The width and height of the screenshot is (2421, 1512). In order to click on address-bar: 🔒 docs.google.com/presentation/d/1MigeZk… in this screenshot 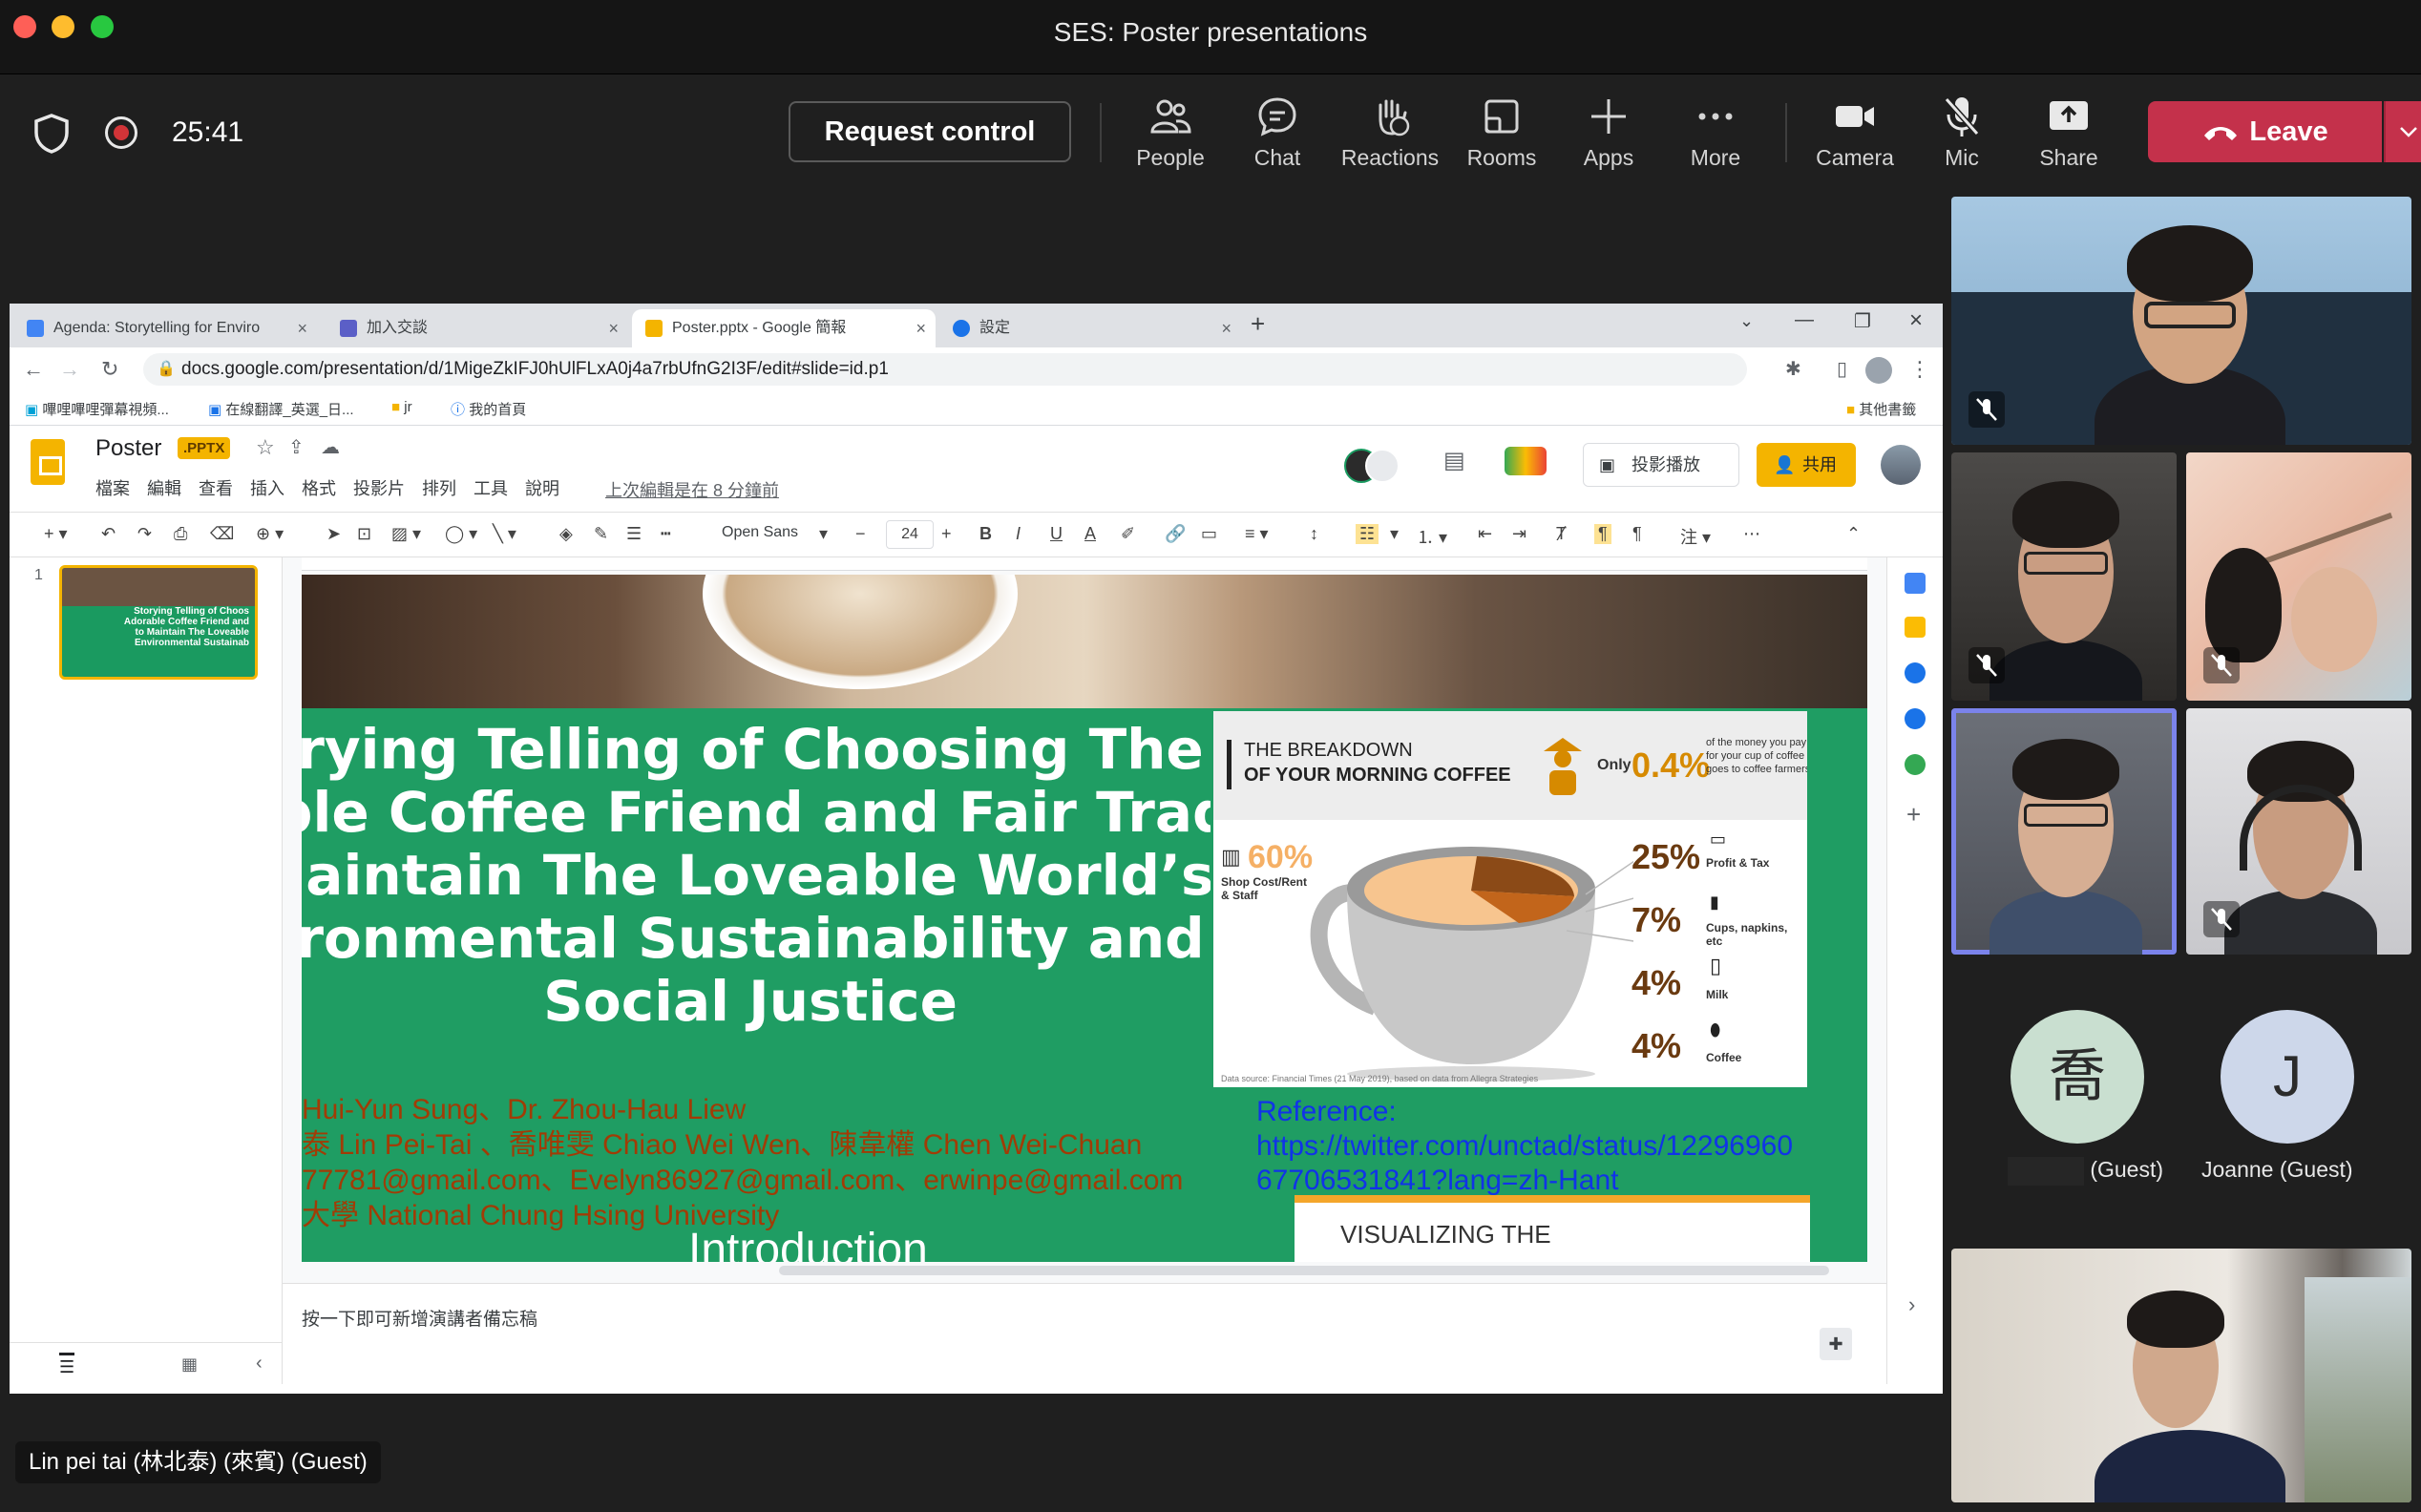, I will do `click(945, 370)`.